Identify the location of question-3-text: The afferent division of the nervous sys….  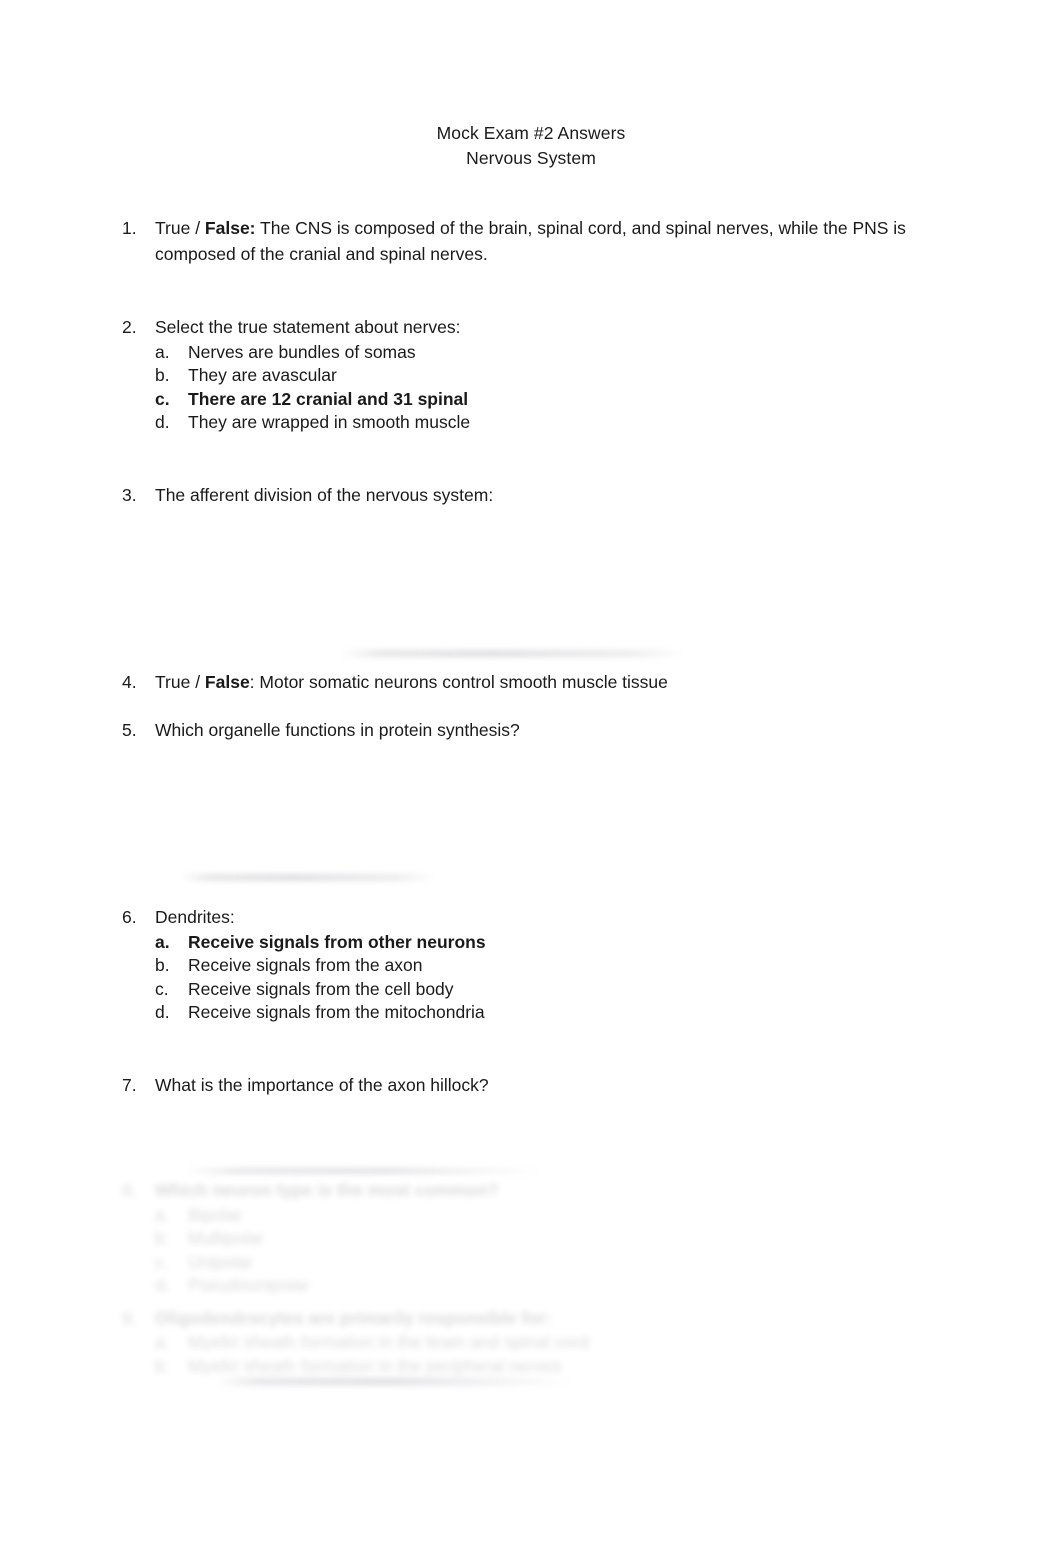
(324, 494).